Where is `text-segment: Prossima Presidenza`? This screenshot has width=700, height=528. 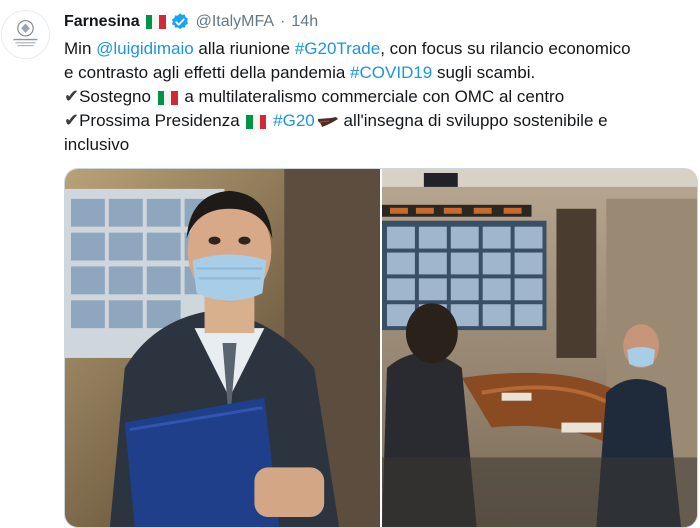 text-segment: Prossima Presidenza is located at coordinates (162, 120).